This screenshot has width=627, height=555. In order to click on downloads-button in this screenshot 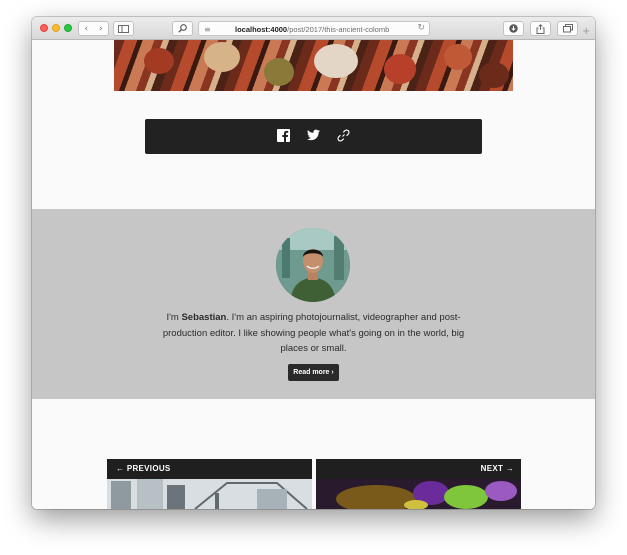, I will do `click(513, 28)`.